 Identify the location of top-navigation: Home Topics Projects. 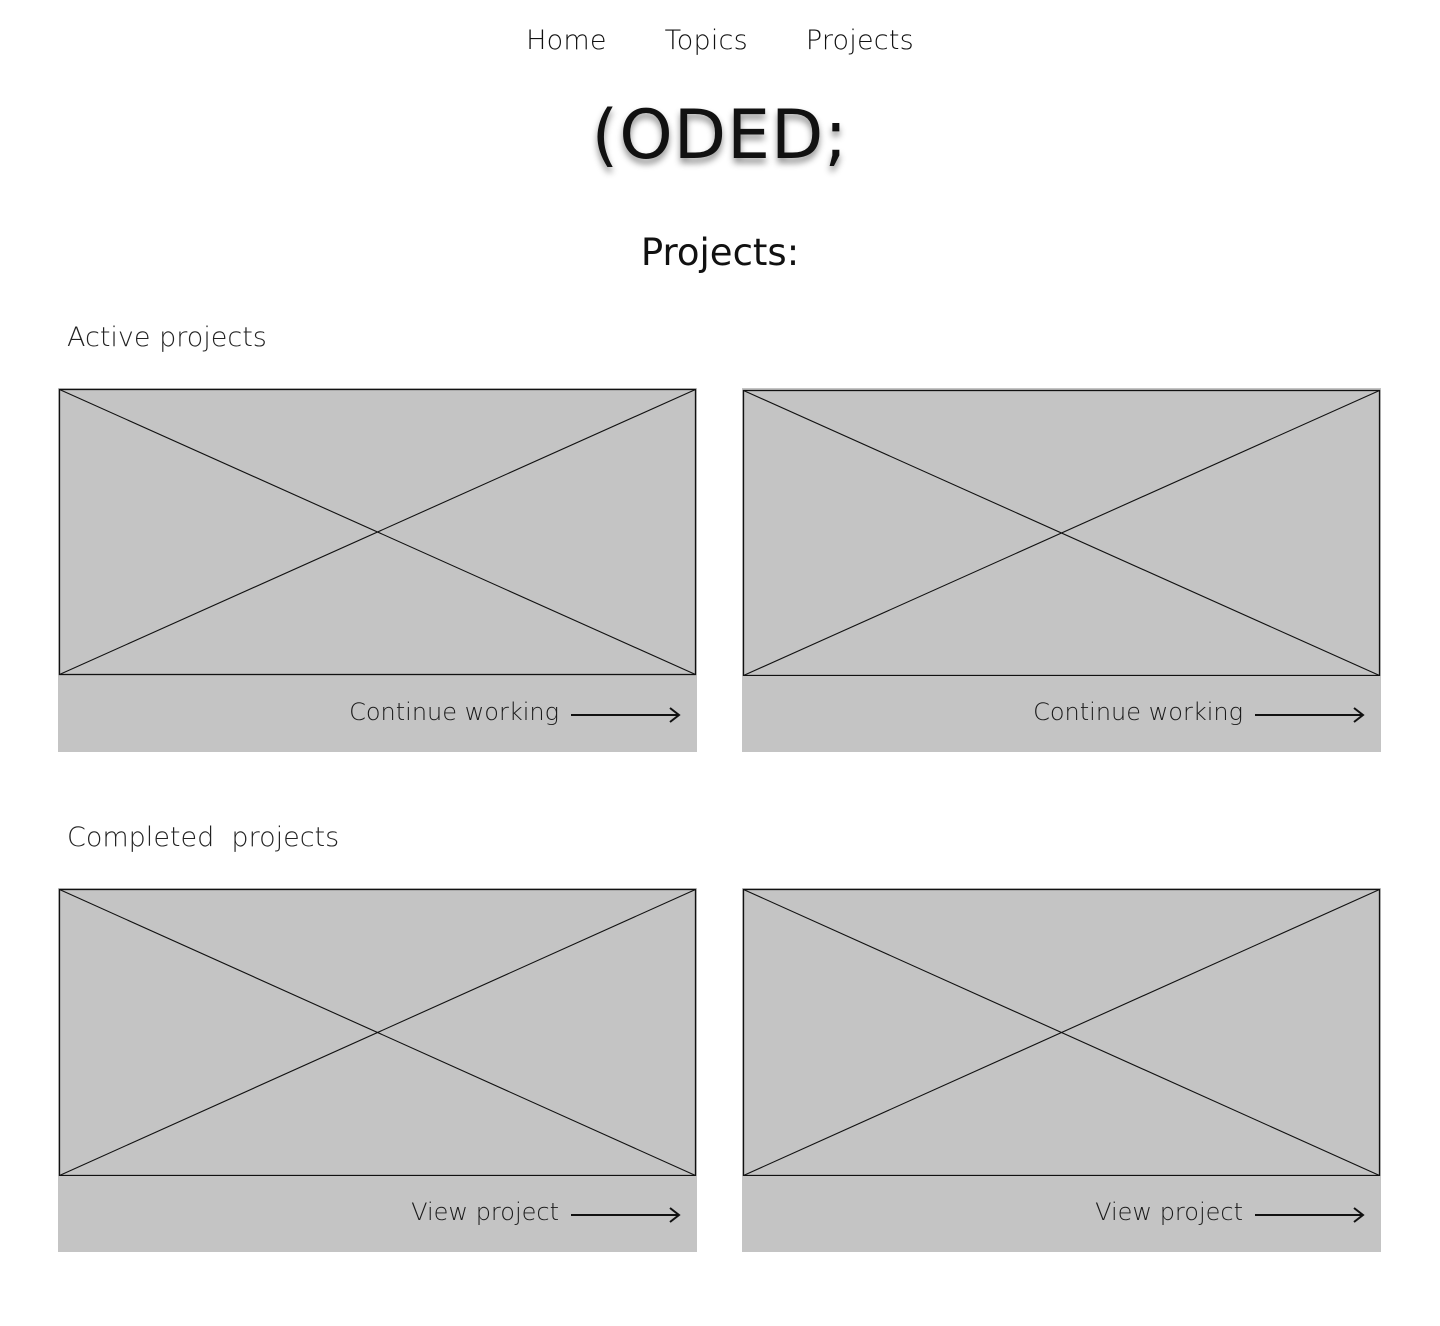
(720, 40).